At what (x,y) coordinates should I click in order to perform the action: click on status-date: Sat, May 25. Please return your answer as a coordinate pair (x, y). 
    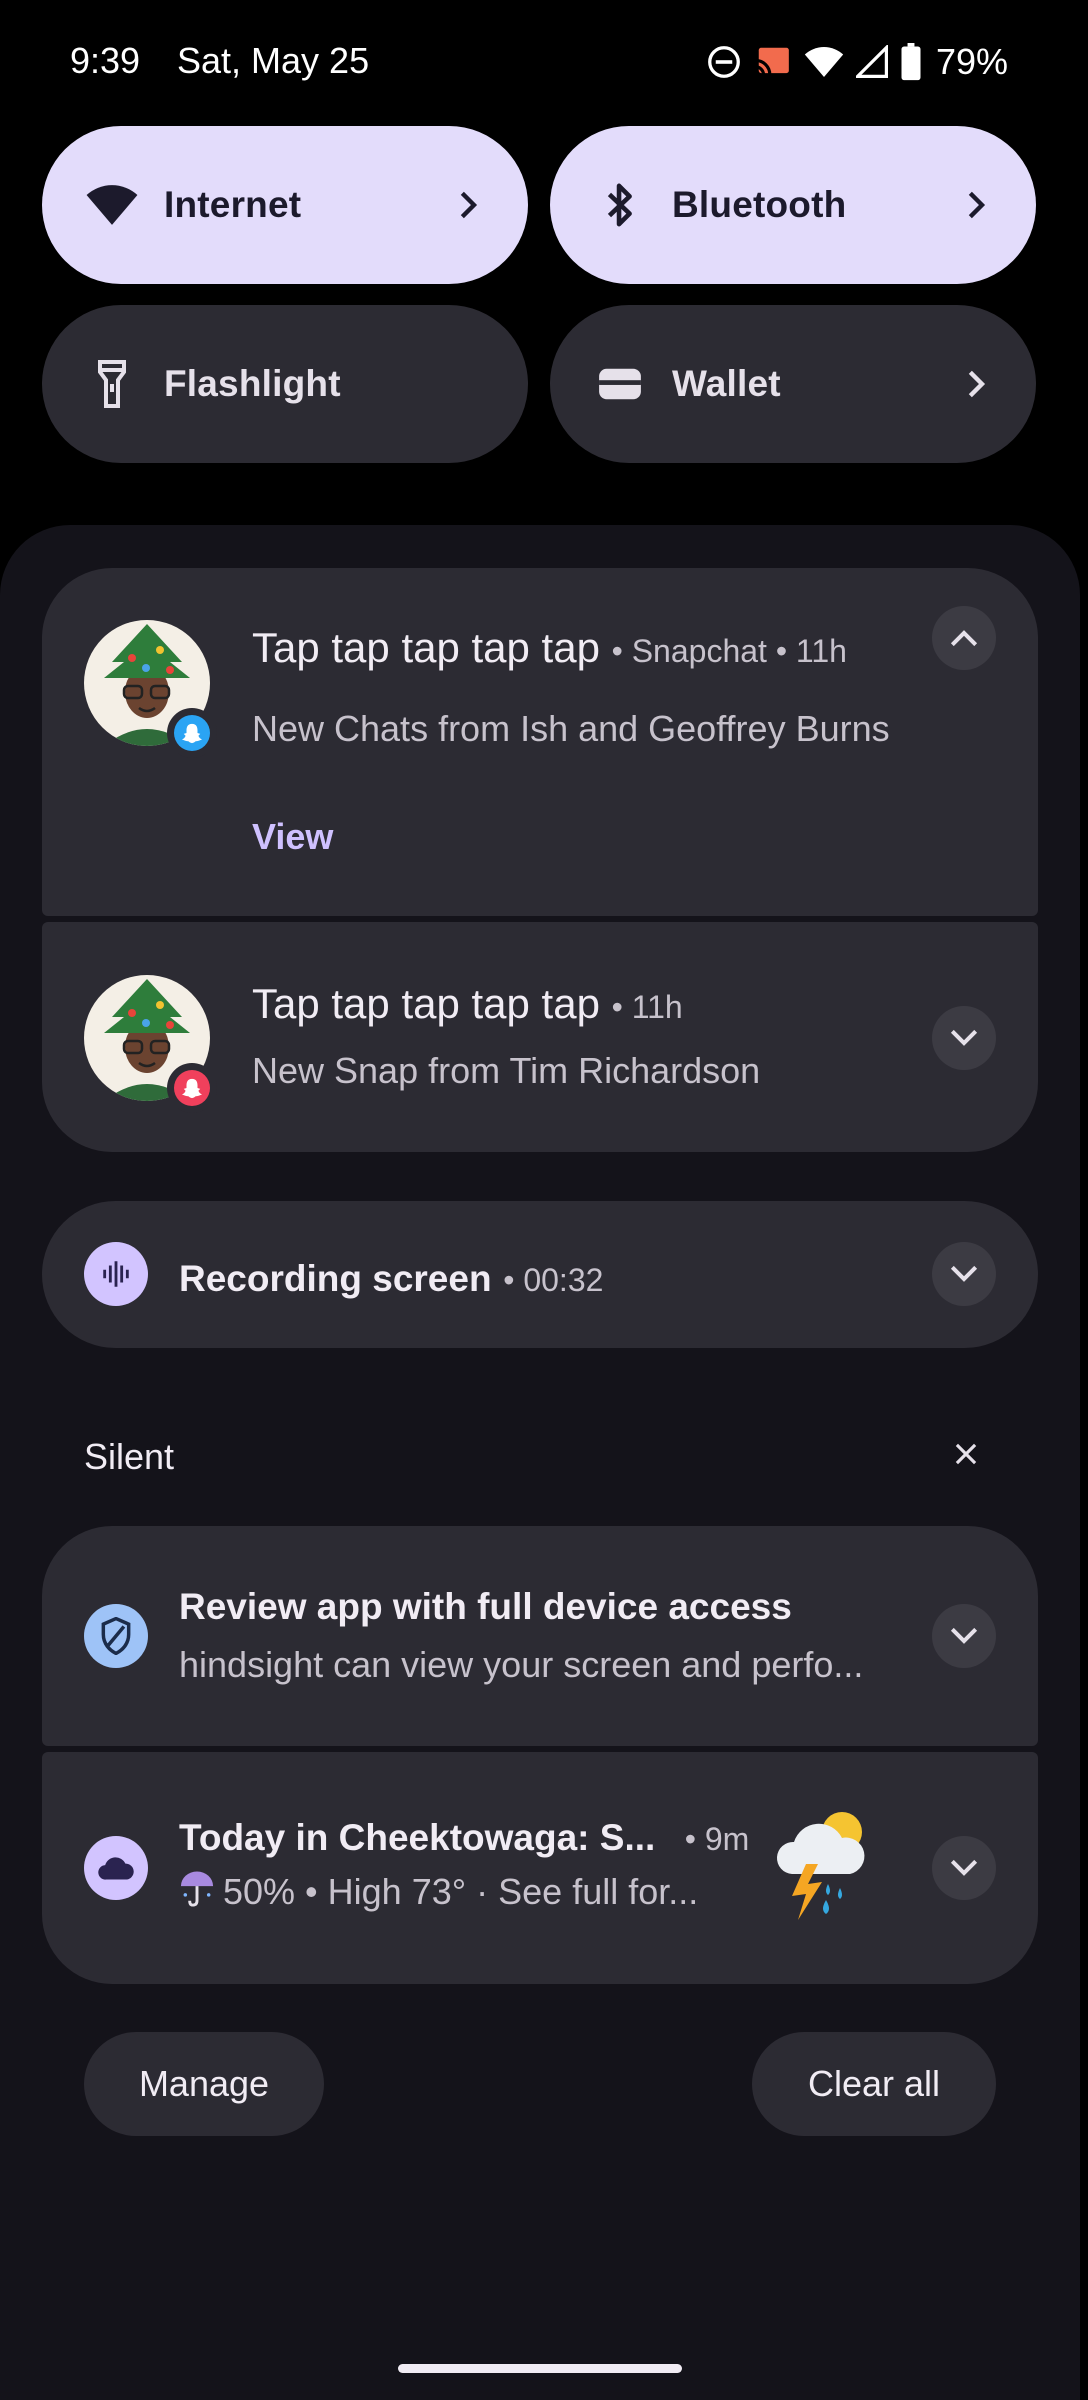
    Looking at the image, I should click on (273, 60).